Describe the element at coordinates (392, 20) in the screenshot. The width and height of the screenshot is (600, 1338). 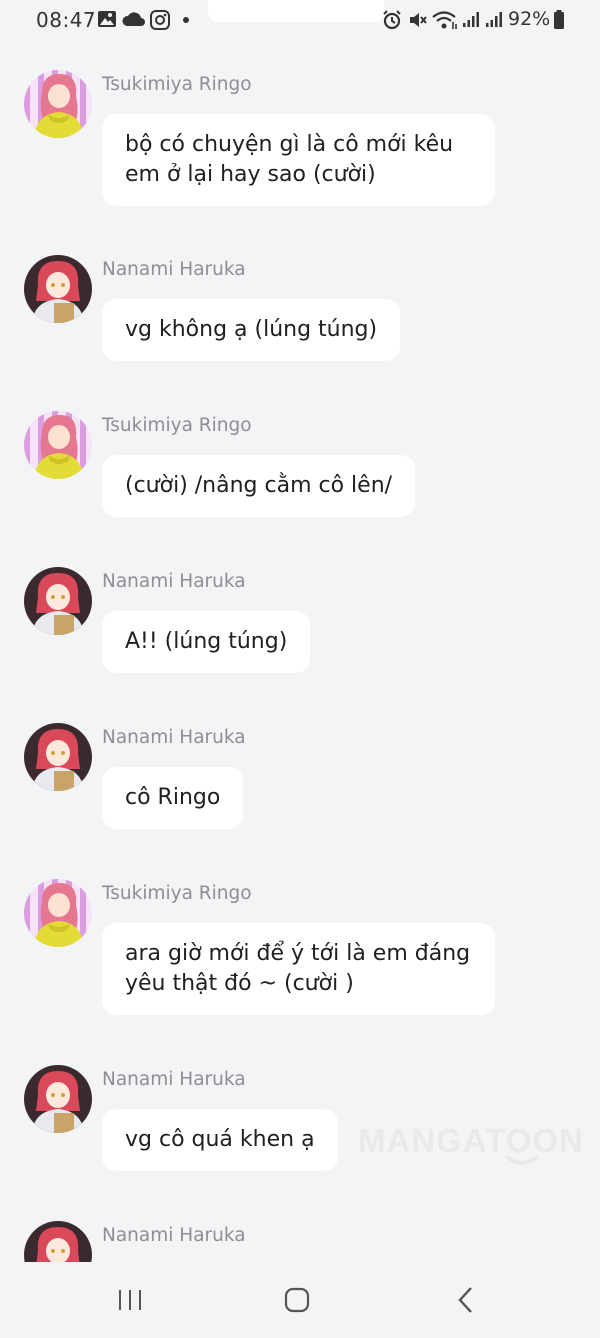
I see `alarm-icon` at that location.